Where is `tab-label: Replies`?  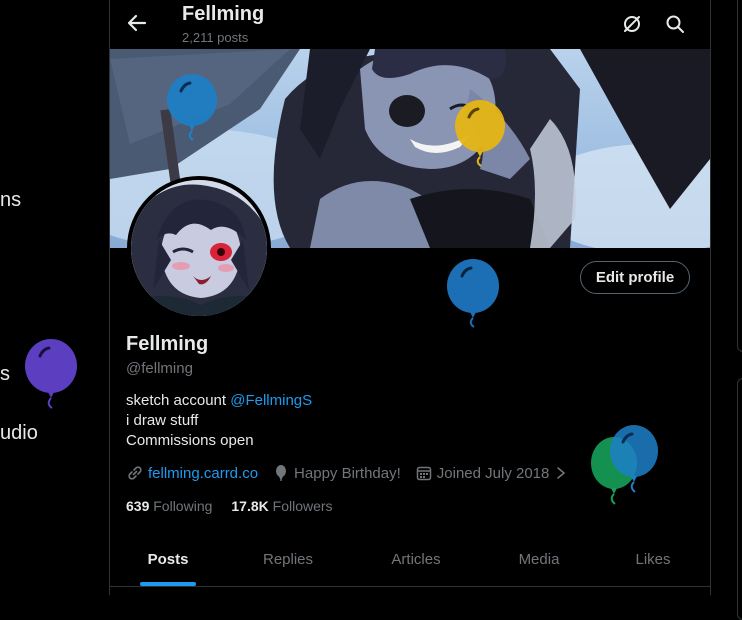 tab-label: Replies is located at coordinates (288, 559).